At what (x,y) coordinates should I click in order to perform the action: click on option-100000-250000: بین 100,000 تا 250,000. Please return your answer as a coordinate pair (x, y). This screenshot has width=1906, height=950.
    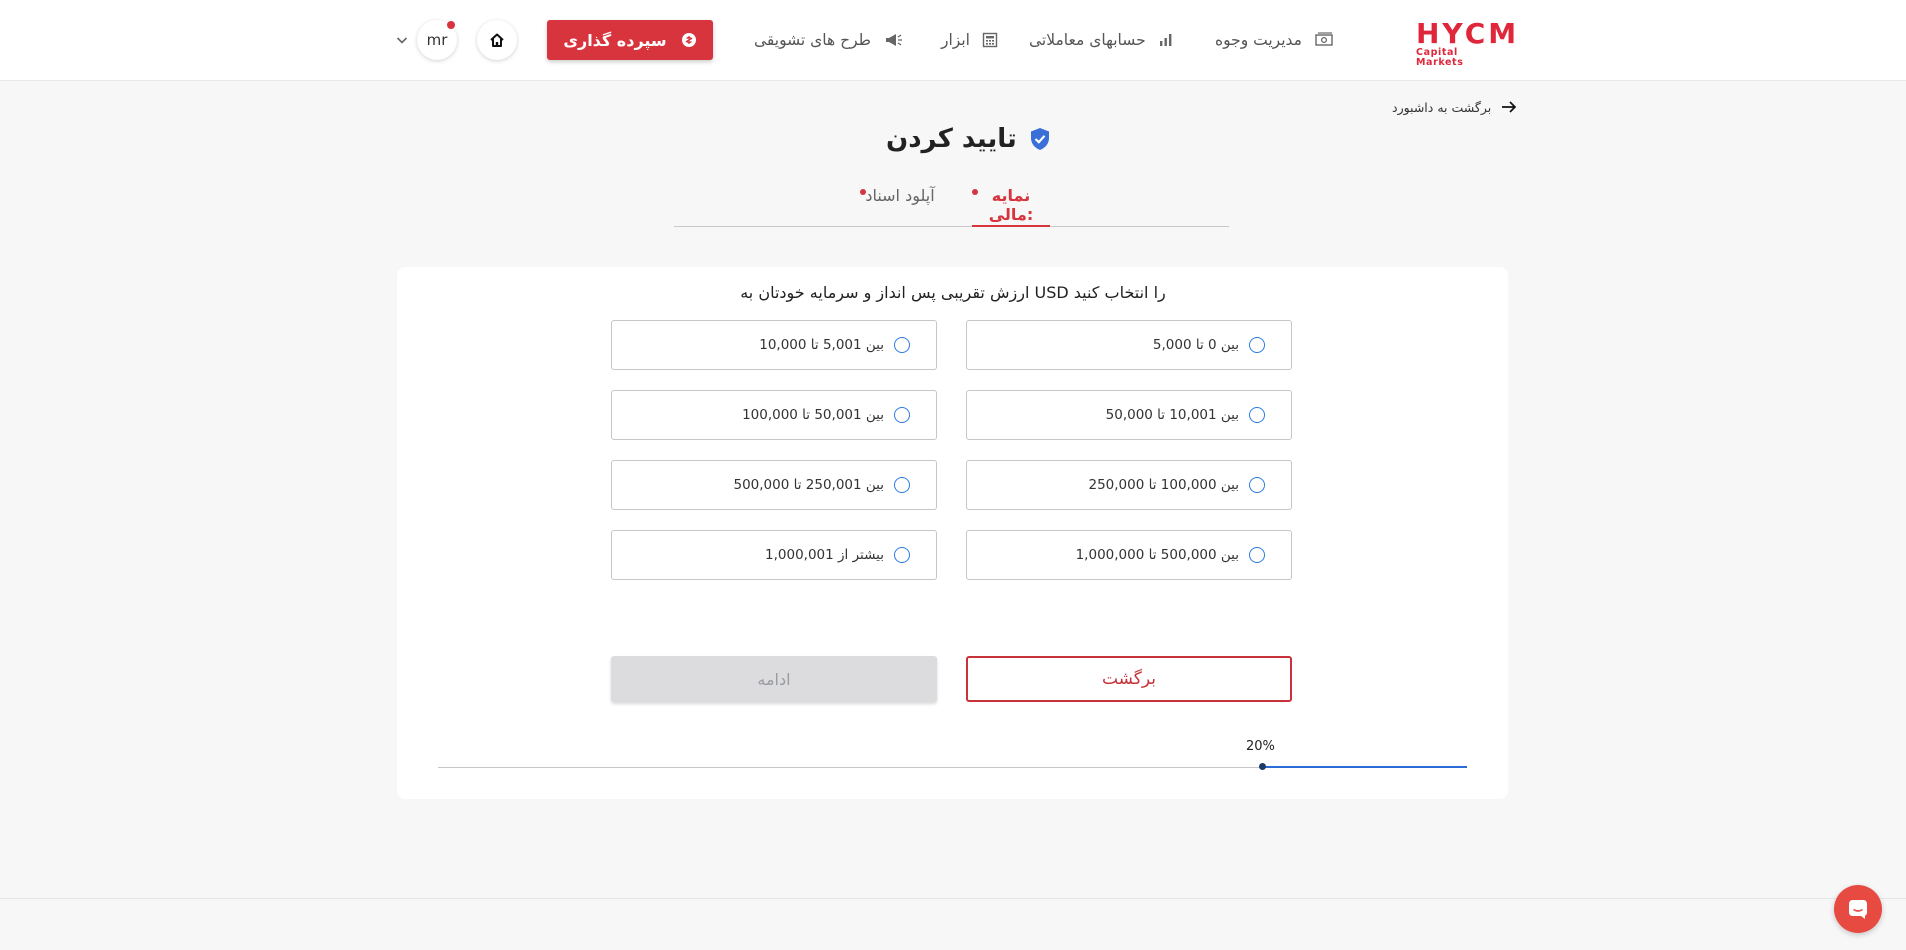
    Looking at the image, I should click on (1129, 485).